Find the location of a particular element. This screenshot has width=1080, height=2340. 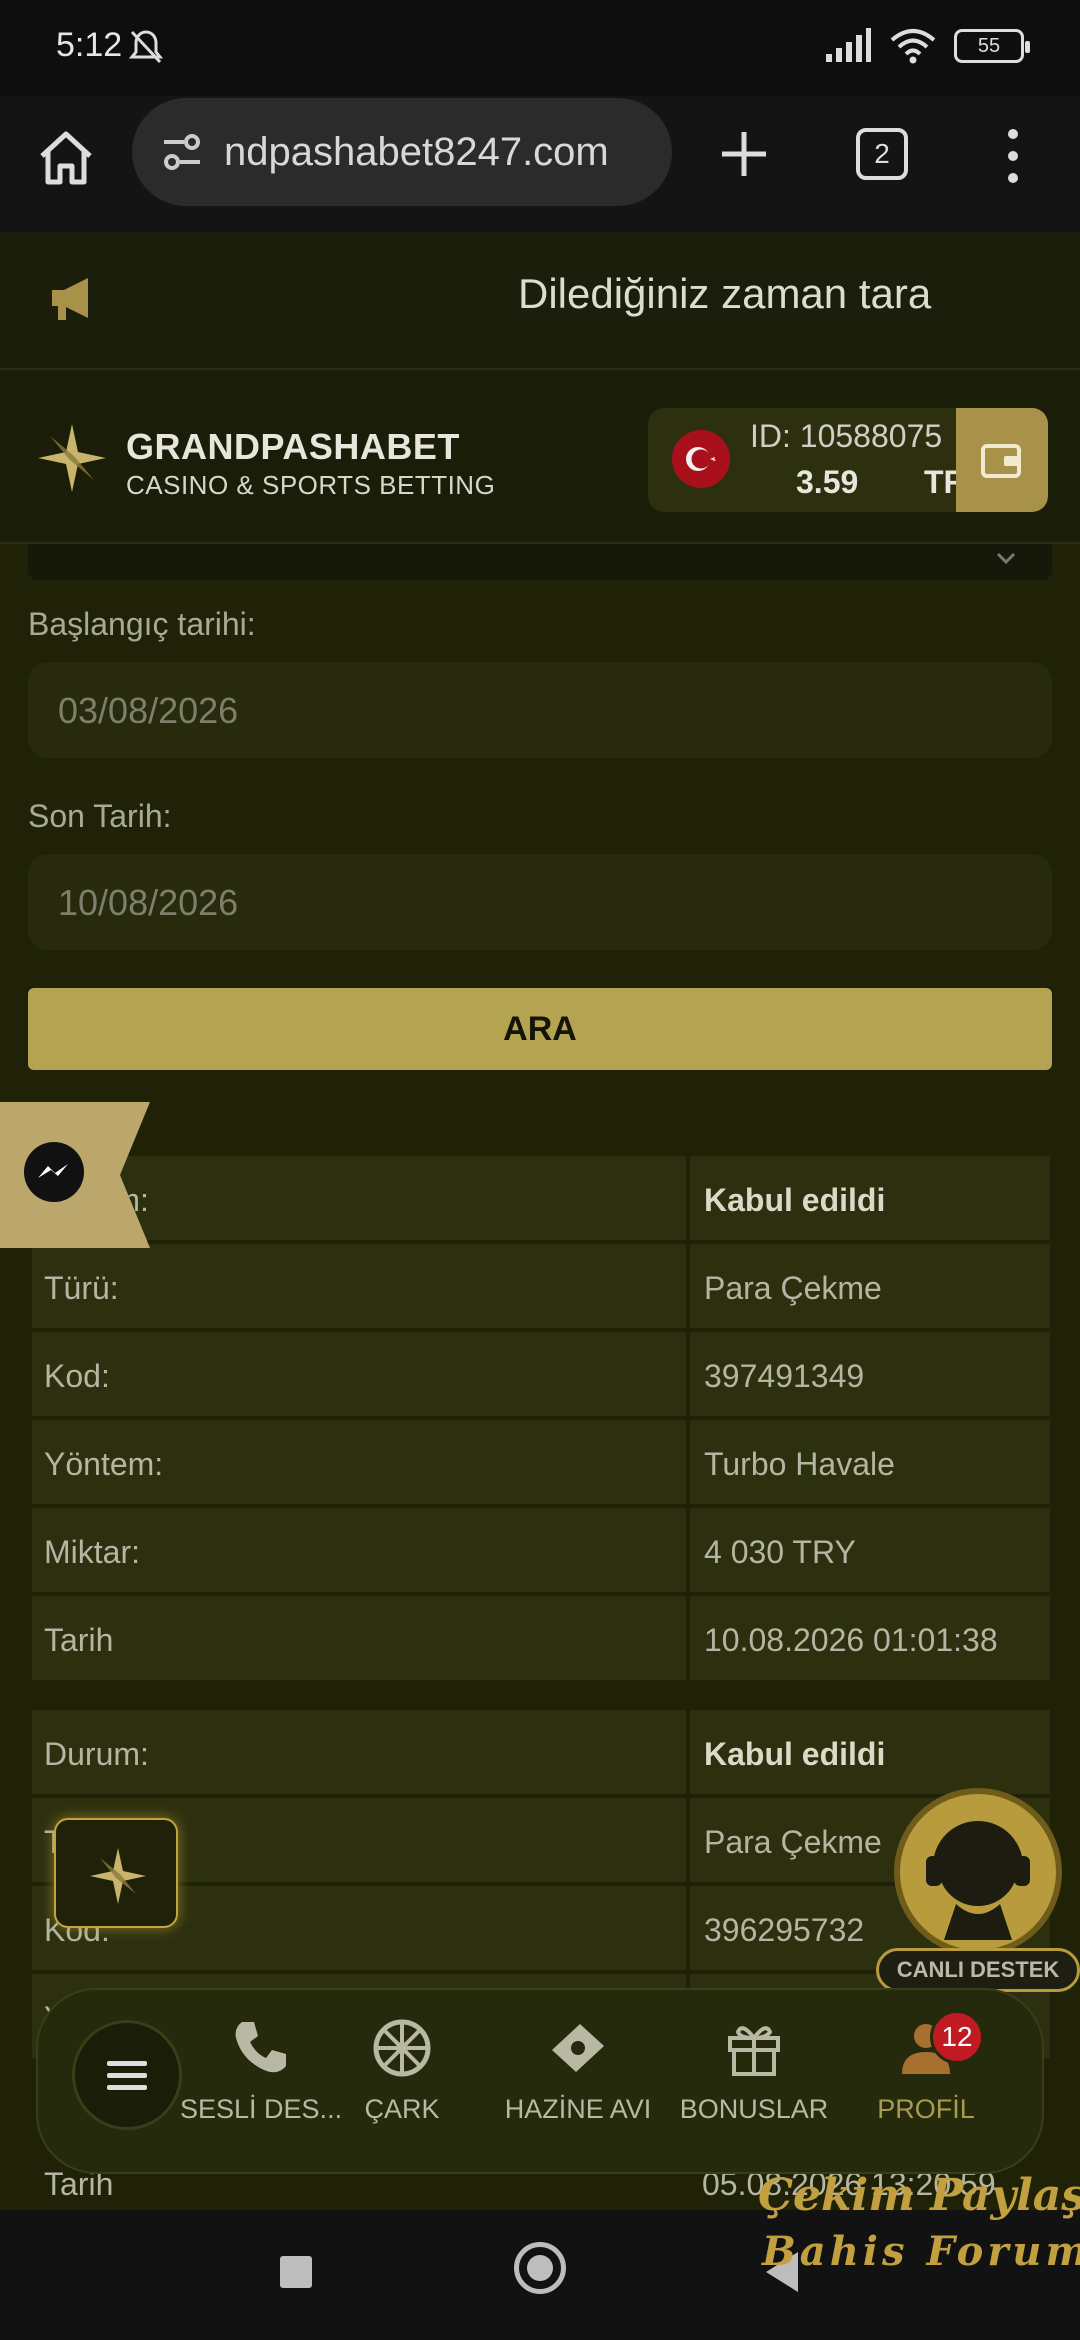

row-label: Miktar: is located at coordinates (359, 1550).